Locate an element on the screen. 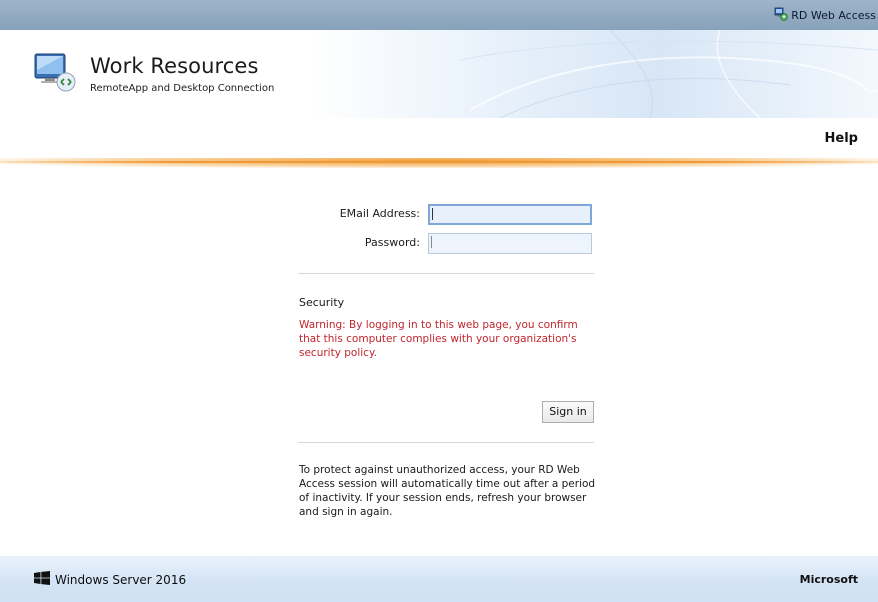 Image resolution: width=878 pixels, height=602 pixels. top-bar: RD Web Access is located at coordinates (439, 15).